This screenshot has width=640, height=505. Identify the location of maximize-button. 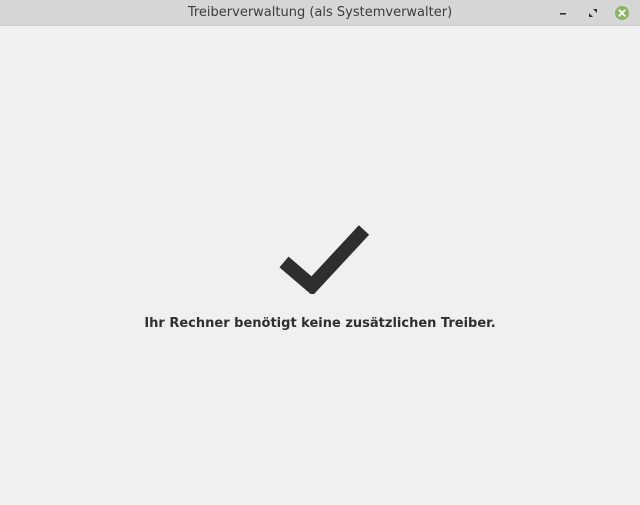
(593, 13).